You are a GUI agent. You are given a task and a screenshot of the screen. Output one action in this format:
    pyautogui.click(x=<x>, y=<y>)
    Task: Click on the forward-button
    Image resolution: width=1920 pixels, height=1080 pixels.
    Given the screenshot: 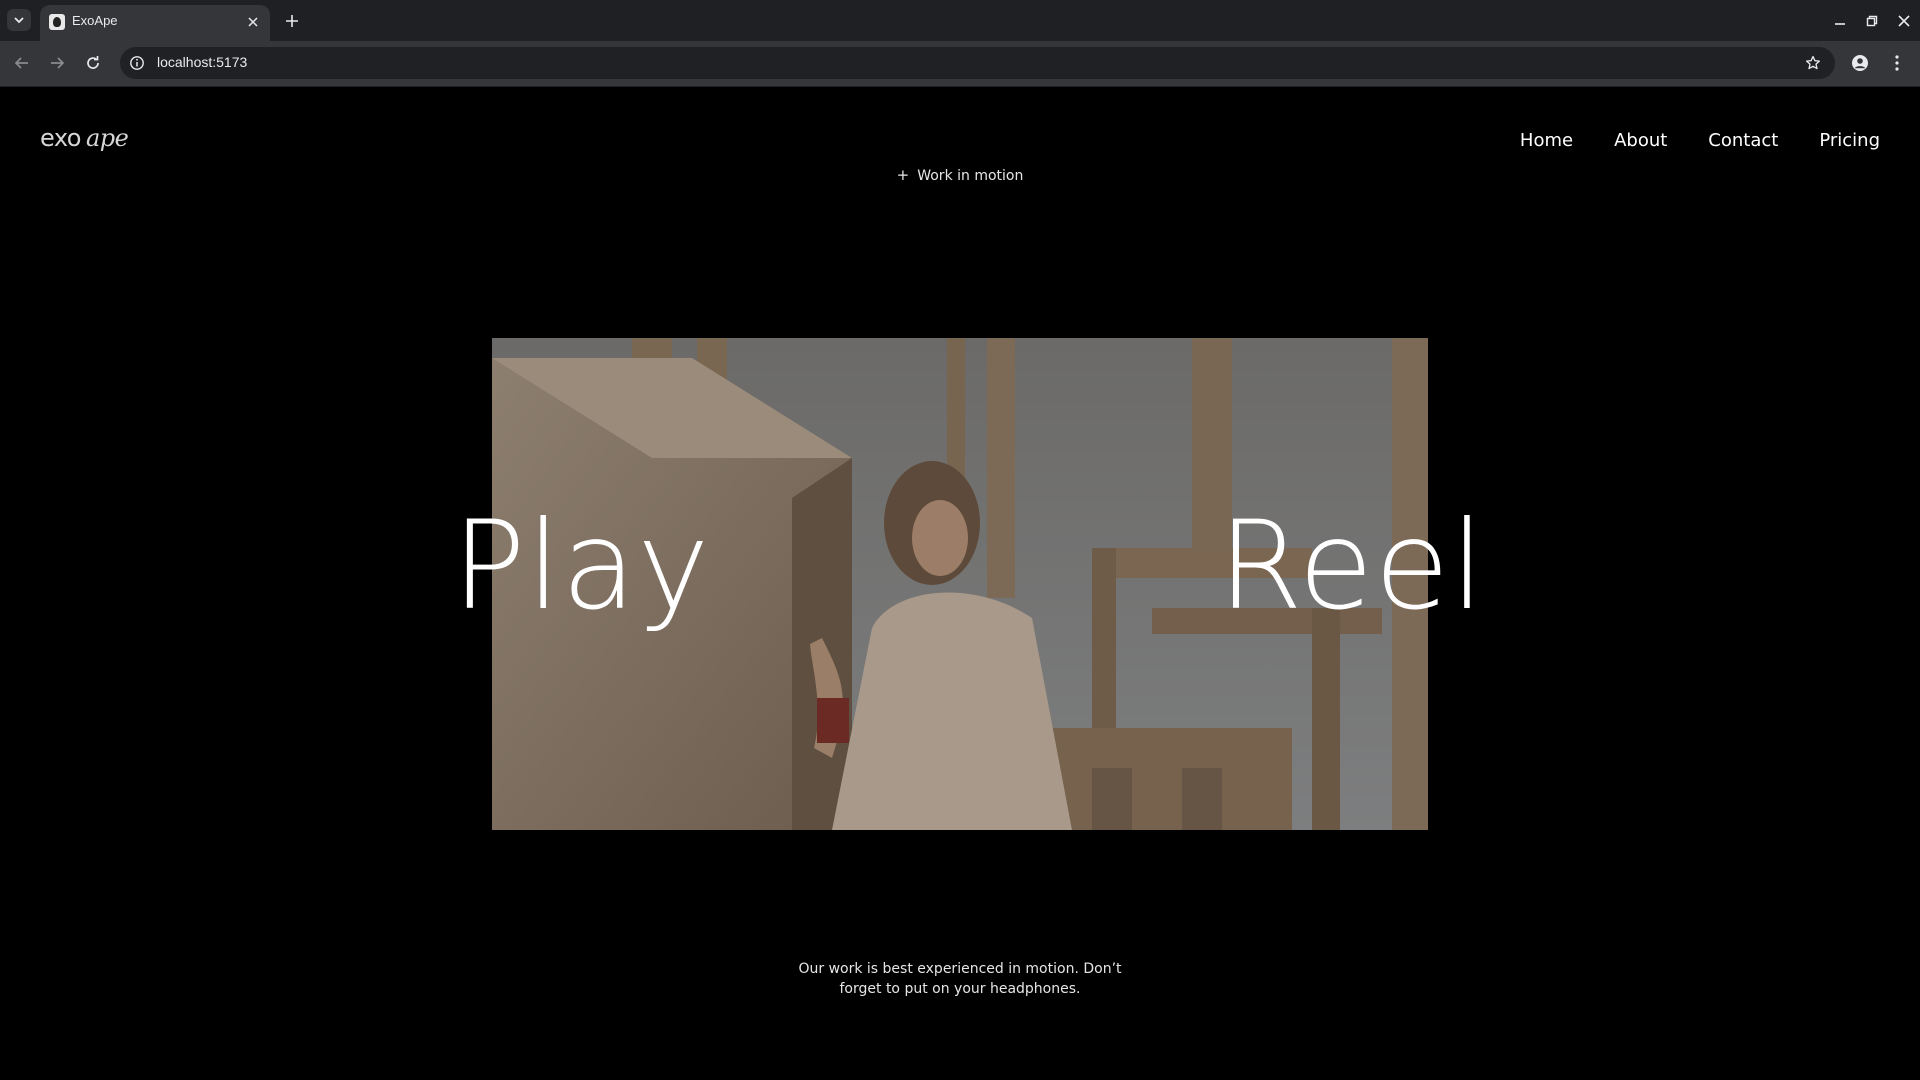 What is the action you would take?
    pyautogui.click(x=57, y=63)
    